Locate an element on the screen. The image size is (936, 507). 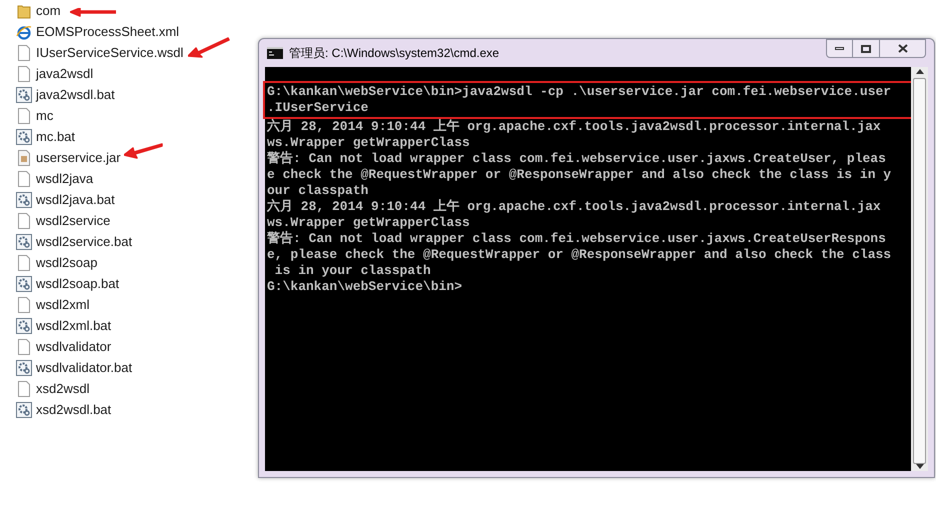
window-title: 管理员: C:\Windows\system32\cmd.exe is located at coordinates (394, 53).